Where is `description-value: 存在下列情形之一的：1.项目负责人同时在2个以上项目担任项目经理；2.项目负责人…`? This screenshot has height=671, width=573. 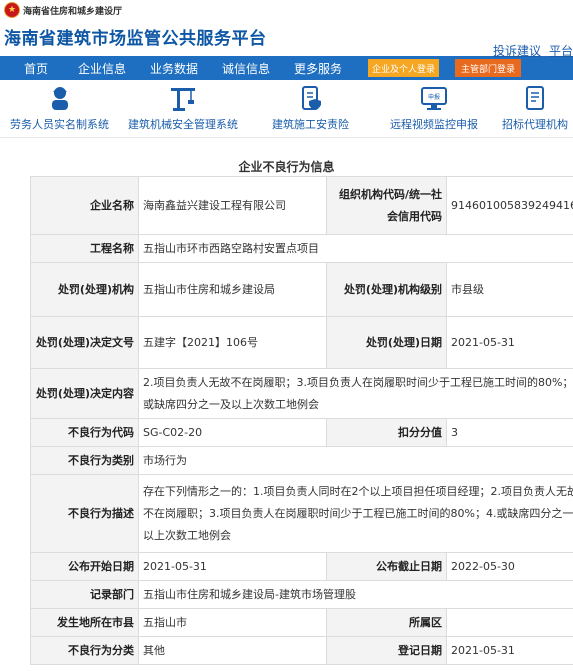
description-value: 存在下列情形之一的：1.项目负责人同时在2个以上项目担任项目经理；2.项目负责人… is located at coordinates (355, 513).